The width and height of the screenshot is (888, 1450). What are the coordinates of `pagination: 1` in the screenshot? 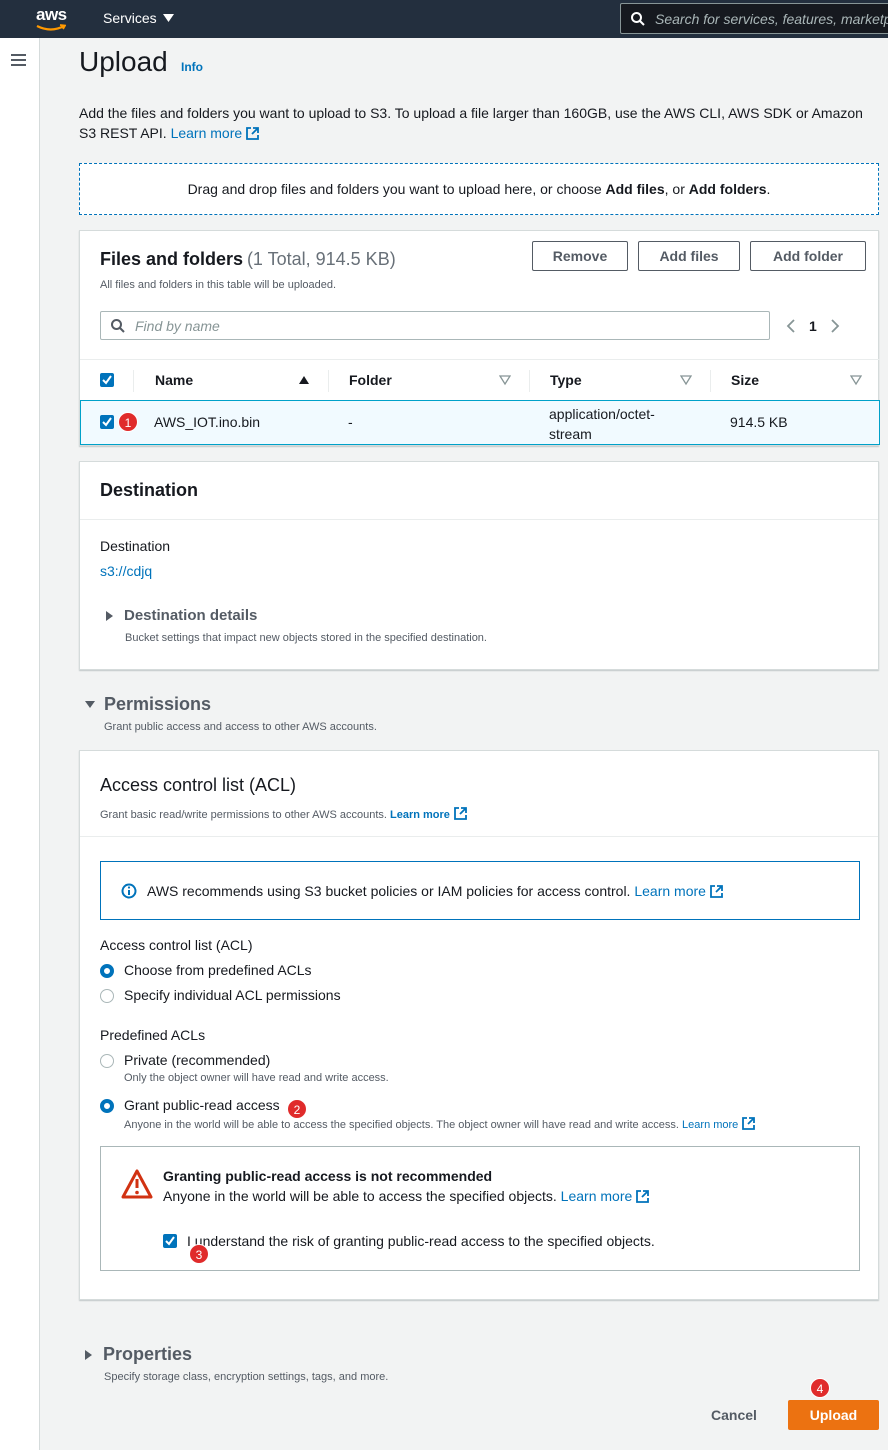 It's located at (813, 326).